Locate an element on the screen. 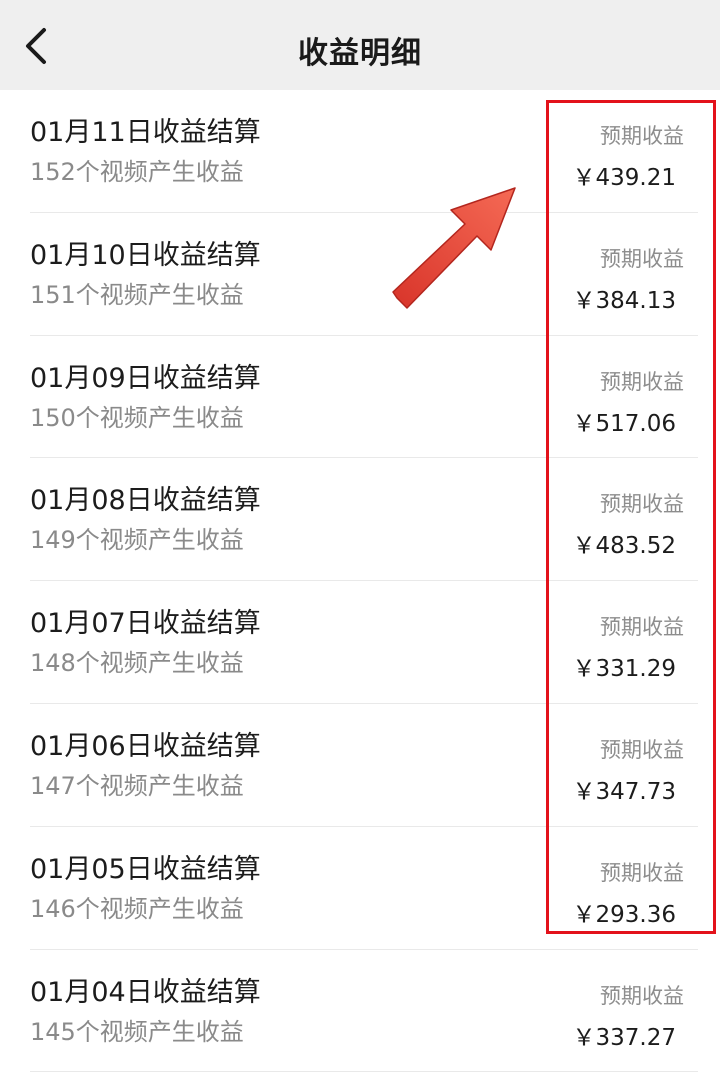 Image resolution: width=720 pixels, height=1072 pixels. video-count: 152个视频产生收益 is located at coordinates (137, 172).